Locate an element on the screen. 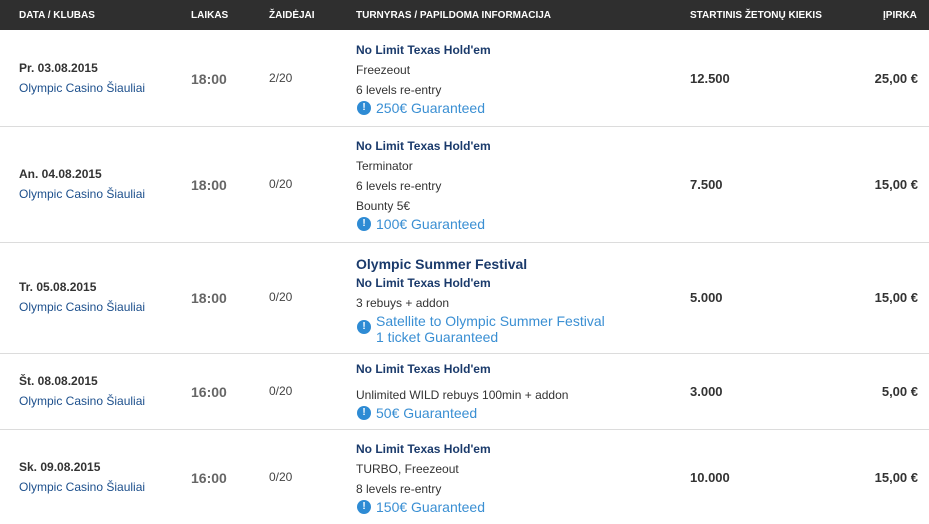 This screenshot has width=929, height=524. header-chips: STARTINIS ŽETONŲ KIEKIS is located at coordinates (756, 15).